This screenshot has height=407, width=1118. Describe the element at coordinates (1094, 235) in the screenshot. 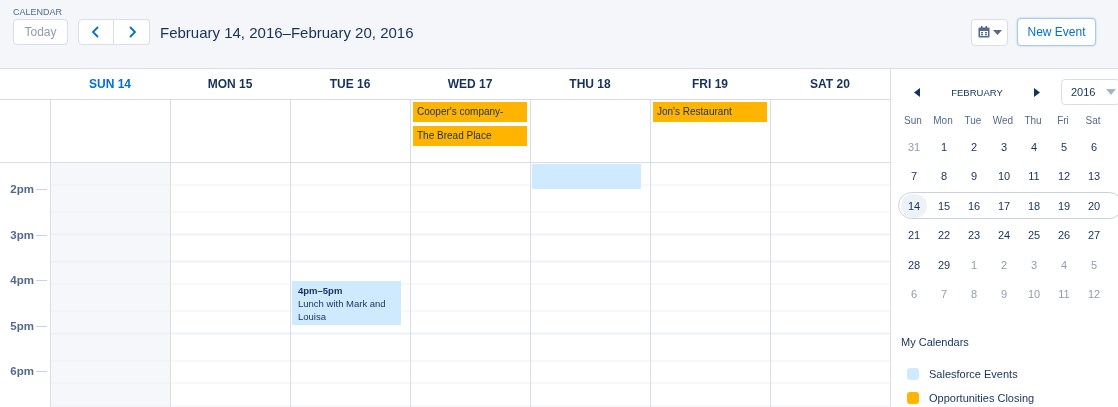

I see `date-cell: 27` at that location.